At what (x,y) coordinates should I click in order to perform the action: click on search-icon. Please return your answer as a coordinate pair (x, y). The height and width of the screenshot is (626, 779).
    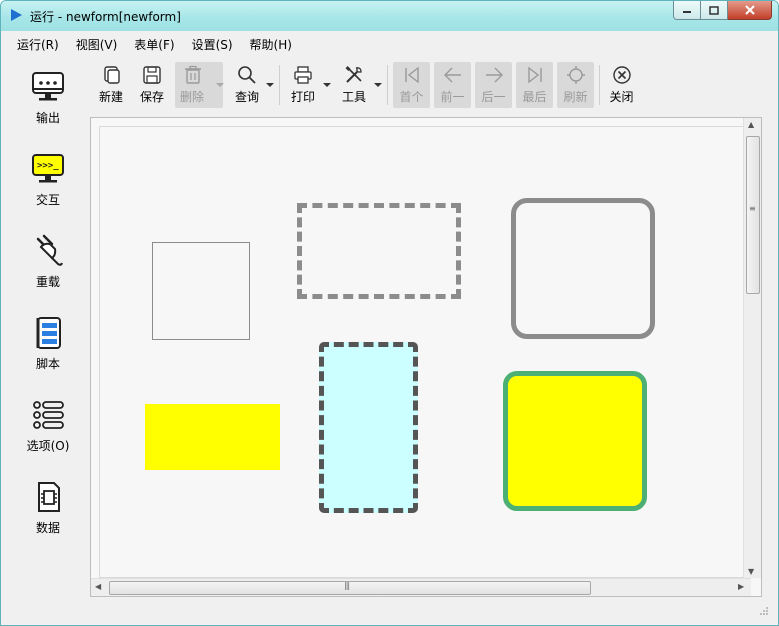
    Looking at the image, I should click on (247, 75).